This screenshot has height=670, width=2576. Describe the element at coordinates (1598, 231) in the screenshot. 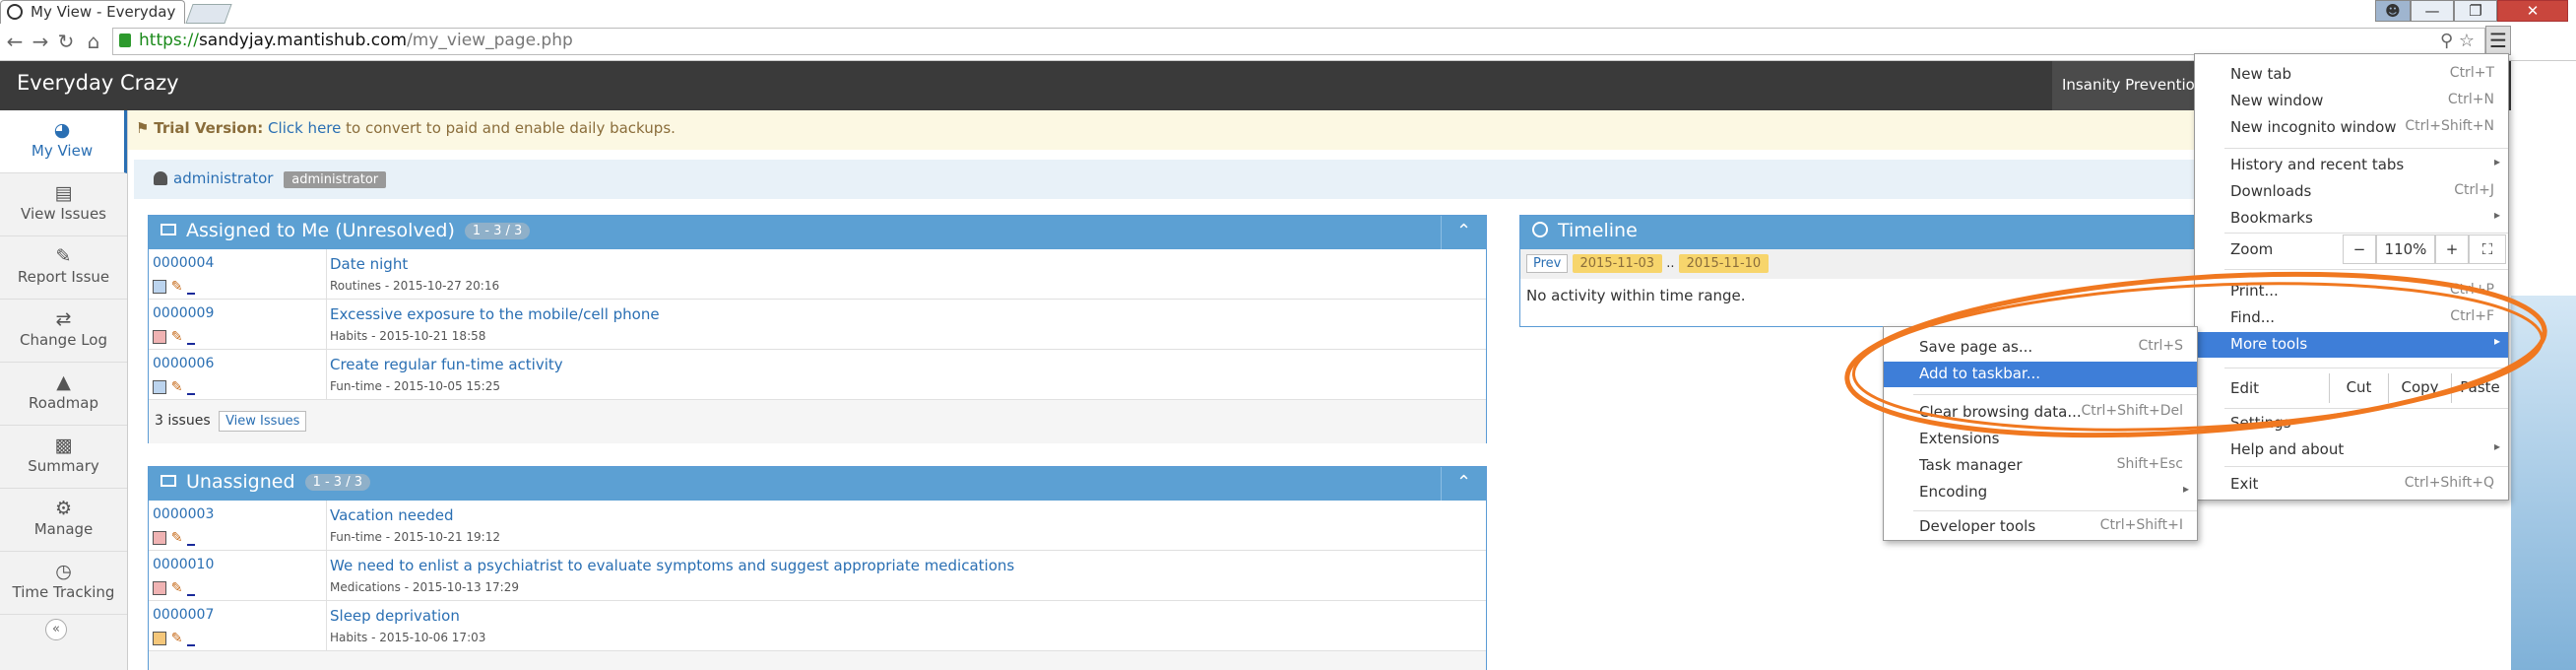

I see `panel-title: Timeline` at that location.